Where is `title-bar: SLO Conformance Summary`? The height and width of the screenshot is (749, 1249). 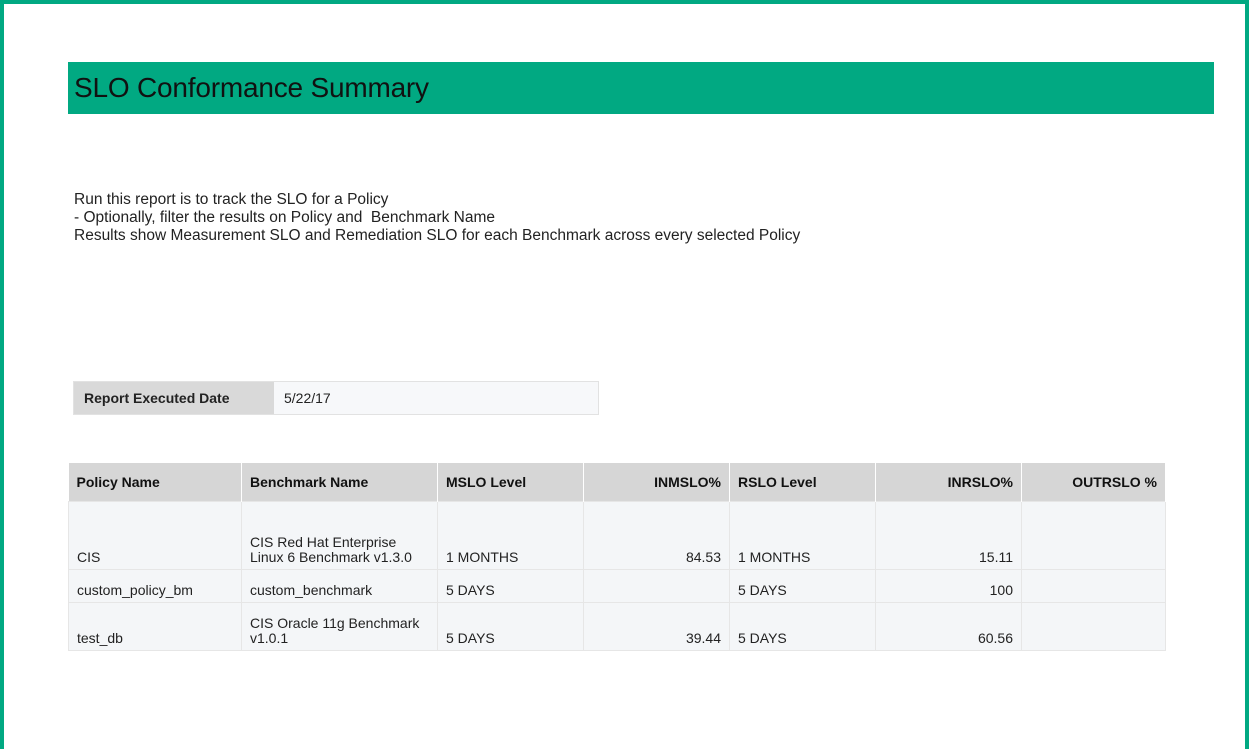
title-bar: SLO Conformance Summary is located at coordinates (641, 88).